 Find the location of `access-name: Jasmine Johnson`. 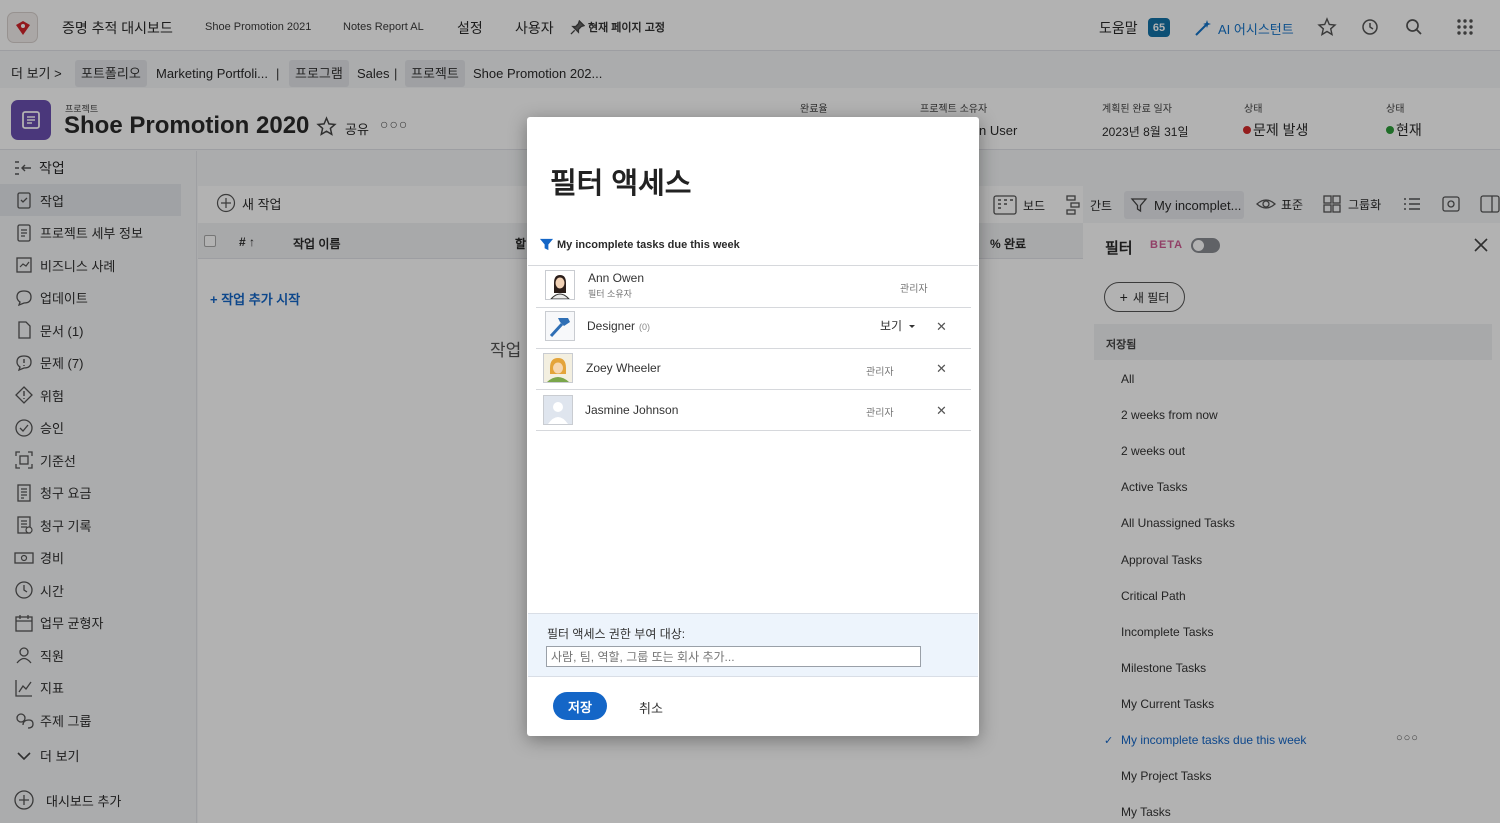

access-name: Jasmine Johnson is located at coordinates (632, 410).